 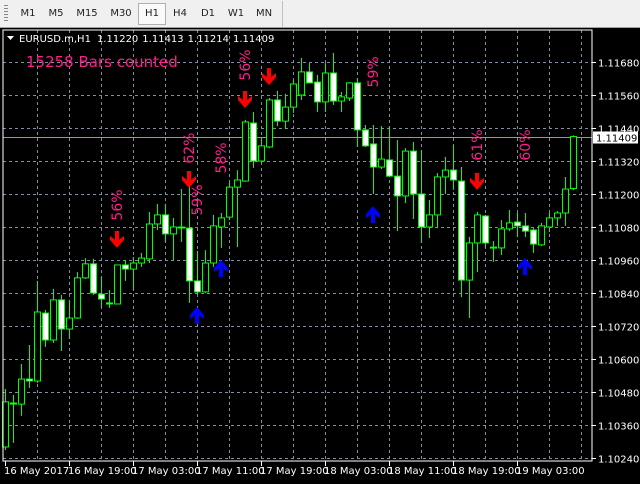 What do you see at coordinates (197, 315) in the screenshot?
I see `buy-arrow-icon` at bounding box center [197, 315].